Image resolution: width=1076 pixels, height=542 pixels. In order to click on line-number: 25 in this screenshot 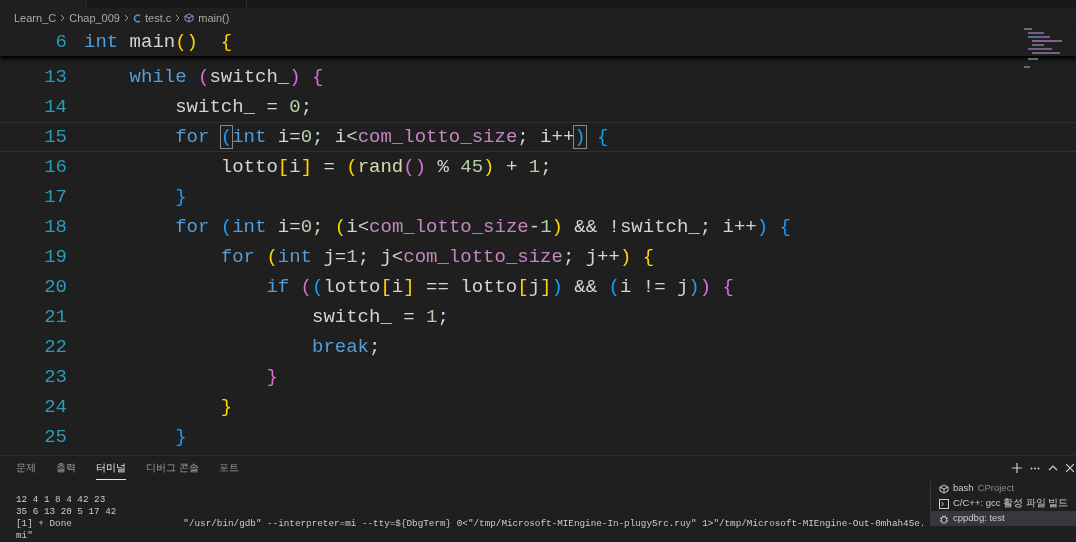, I will do `click(55, 437)`.